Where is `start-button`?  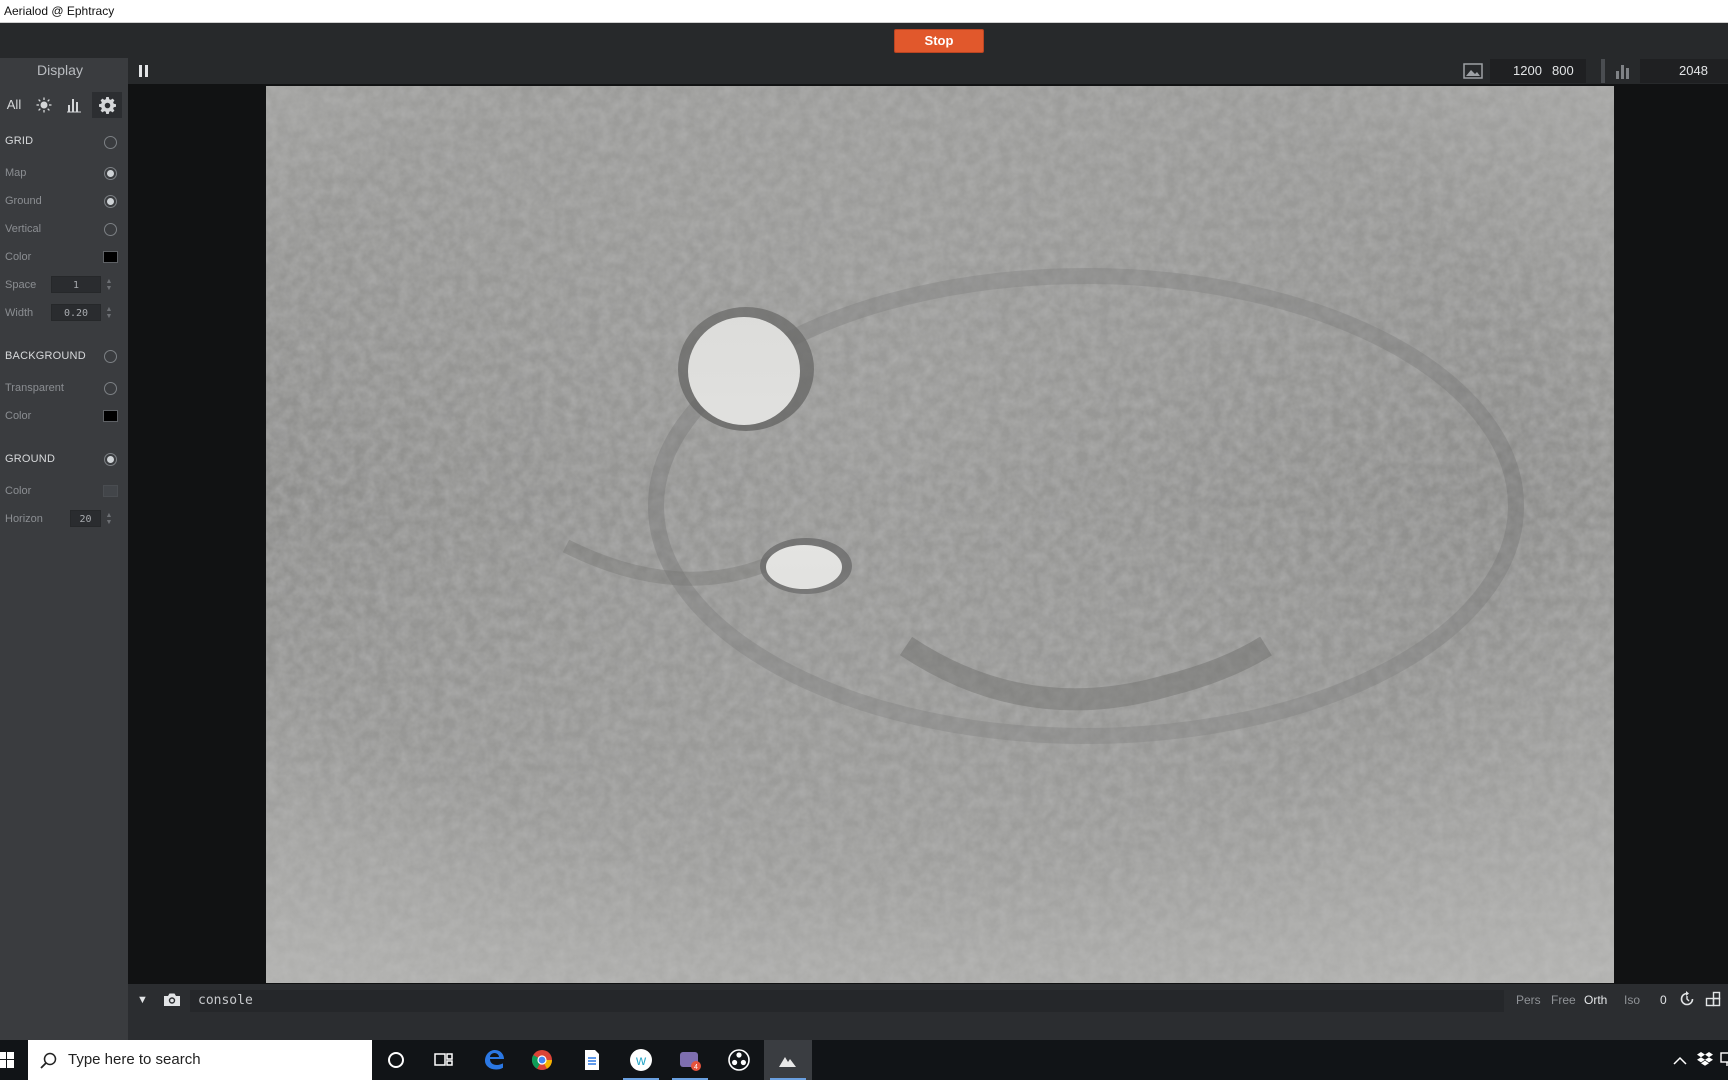
start-button is located at coordinates (7, 1060).